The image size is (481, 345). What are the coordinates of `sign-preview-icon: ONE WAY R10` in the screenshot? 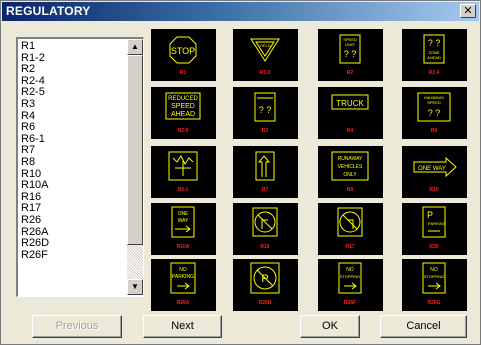 It's located at (435, 174).